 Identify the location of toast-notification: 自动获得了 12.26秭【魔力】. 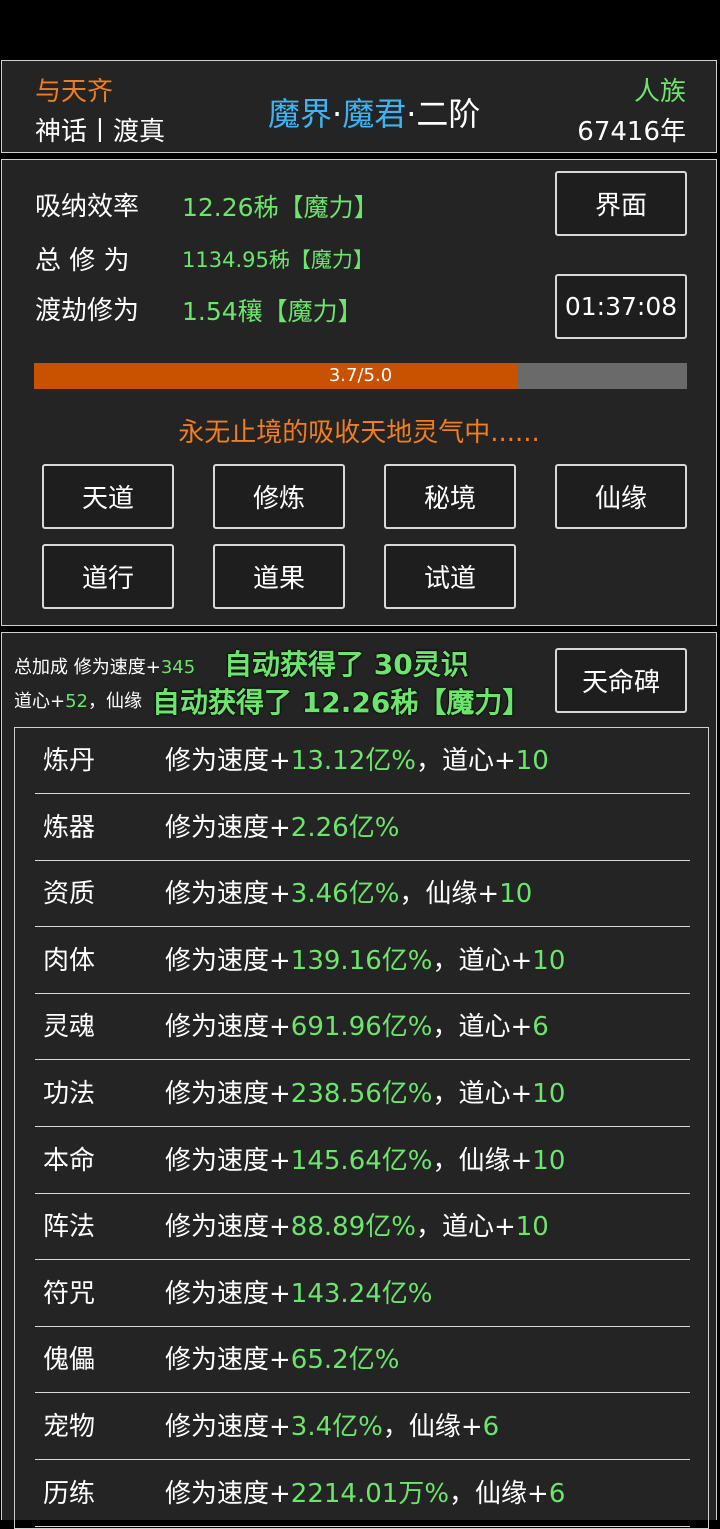
(341, 702).